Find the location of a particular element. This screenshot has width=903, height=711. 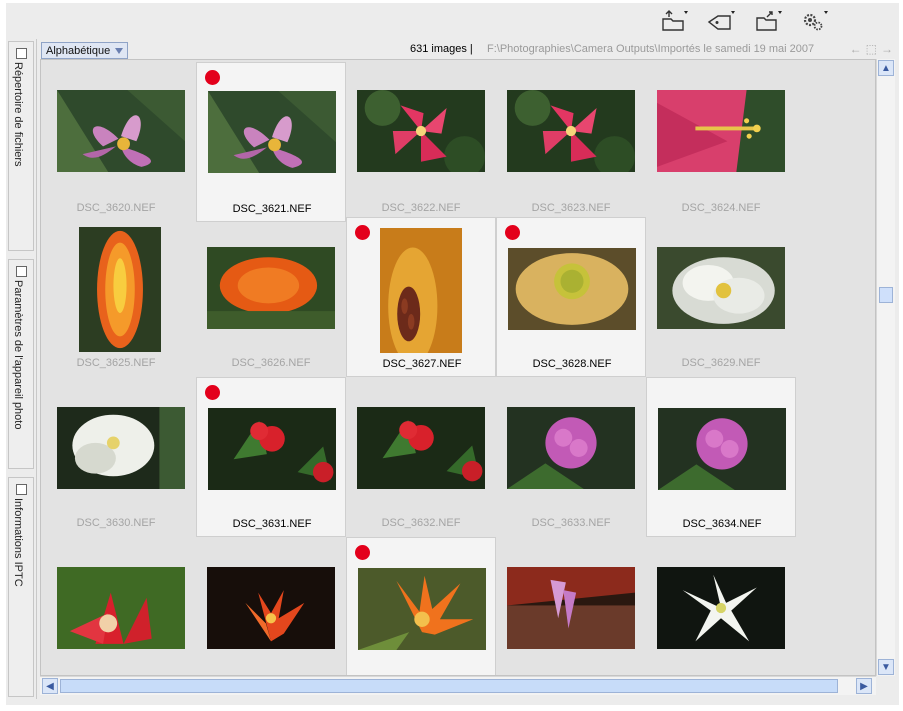

side-tab-label: Paramètres de l'appareil photo is located at coordinates (18, 355).